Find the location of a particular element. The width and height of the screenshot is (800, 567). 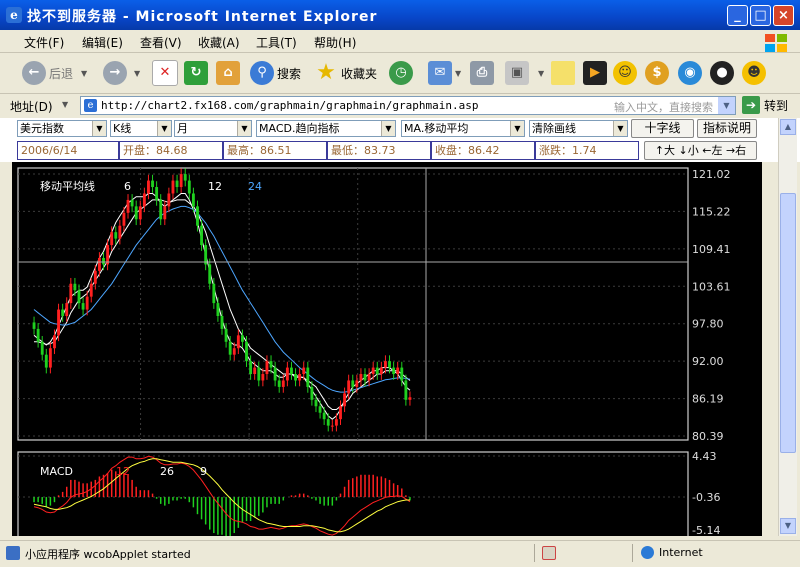

menu-view: 查看(V) is located at coordinates (161, 42).